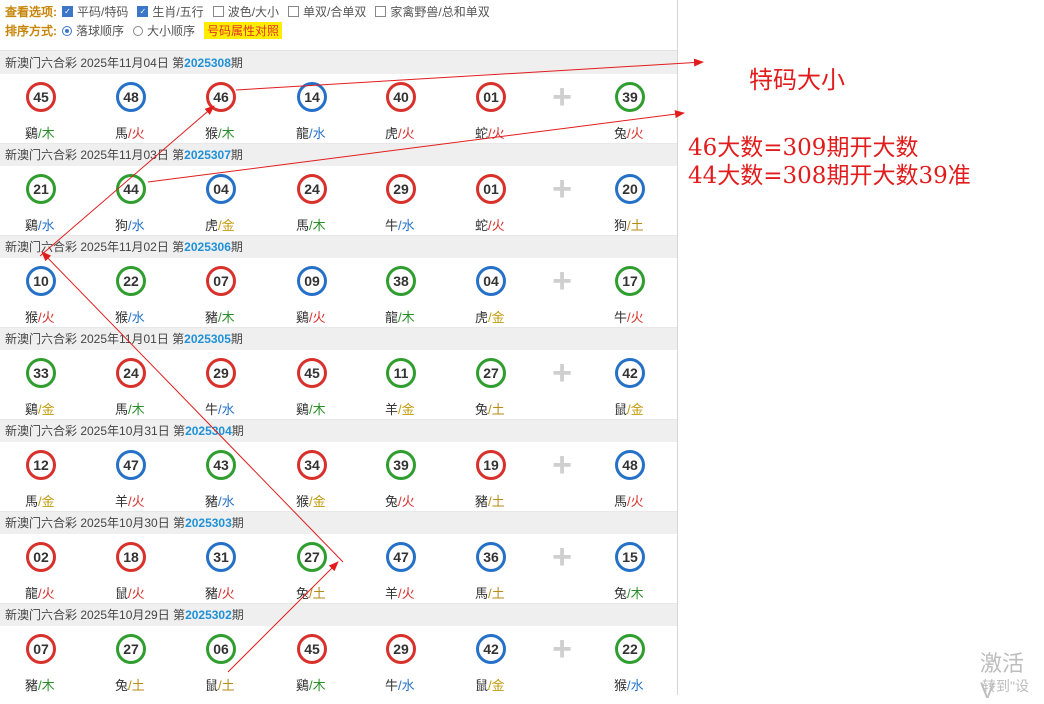  I want to click on number-ball: 11, so click(401, 373).